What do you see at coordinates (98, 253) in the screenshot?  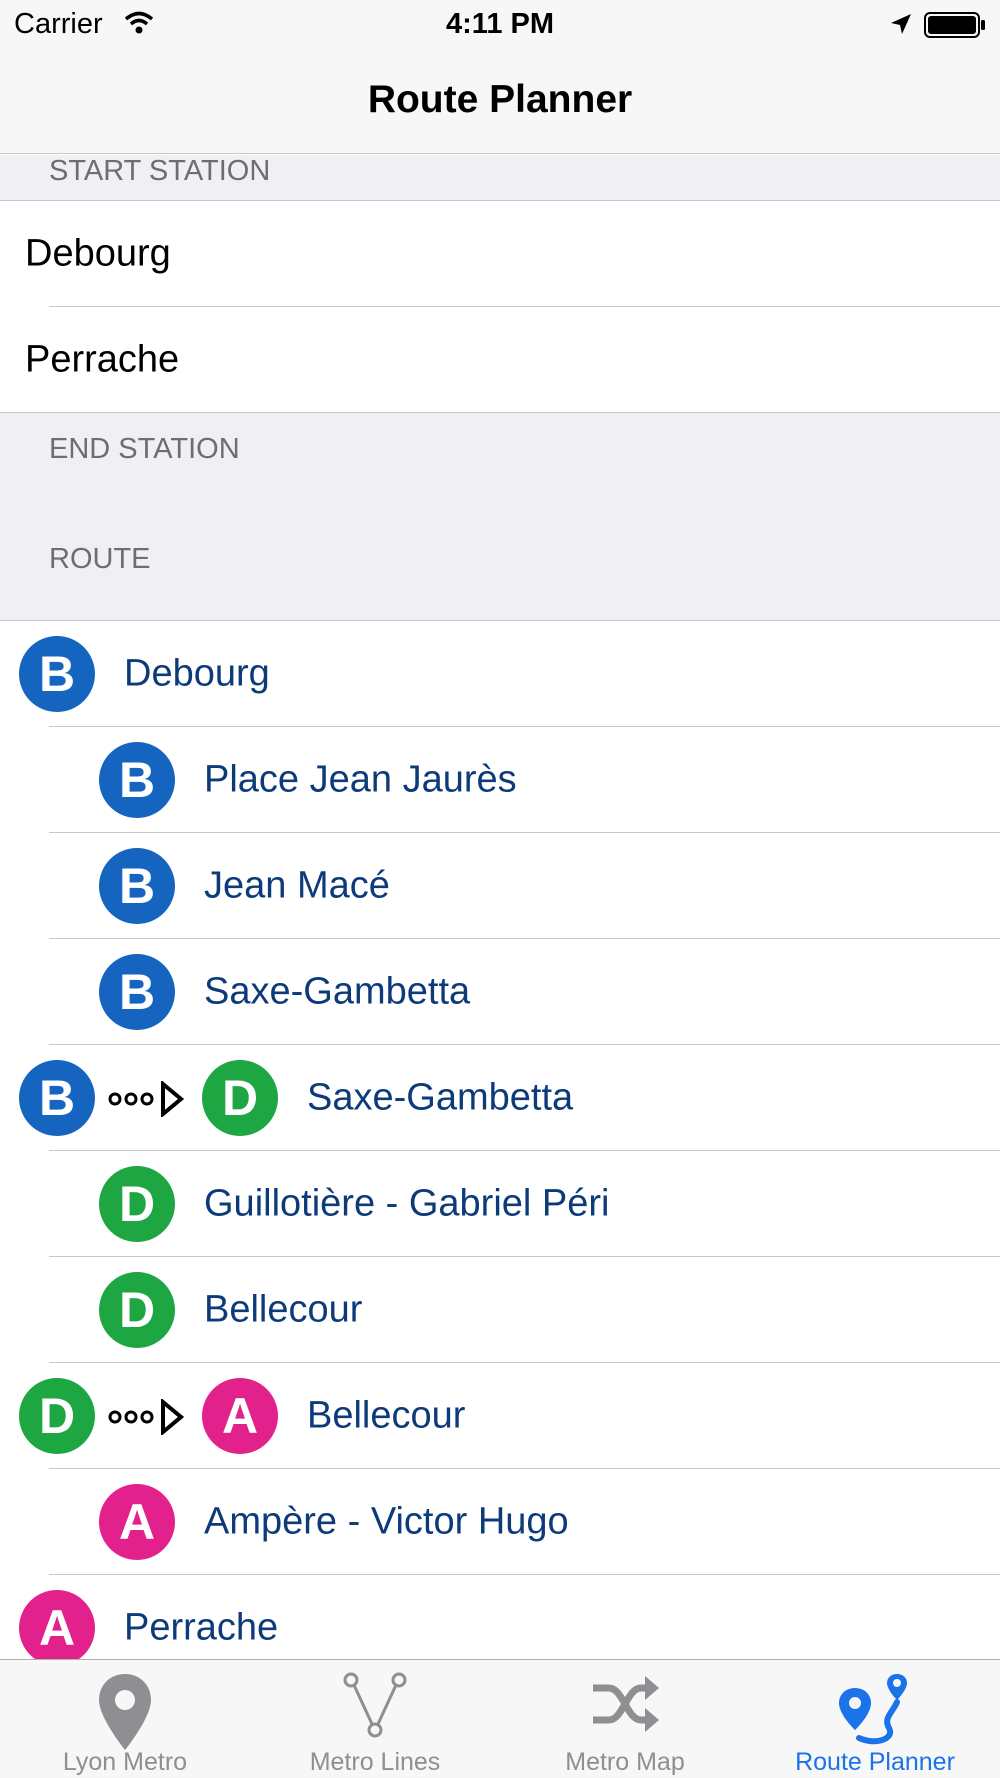 I see `station-name: Debourg` at bounding box center [98, 253].